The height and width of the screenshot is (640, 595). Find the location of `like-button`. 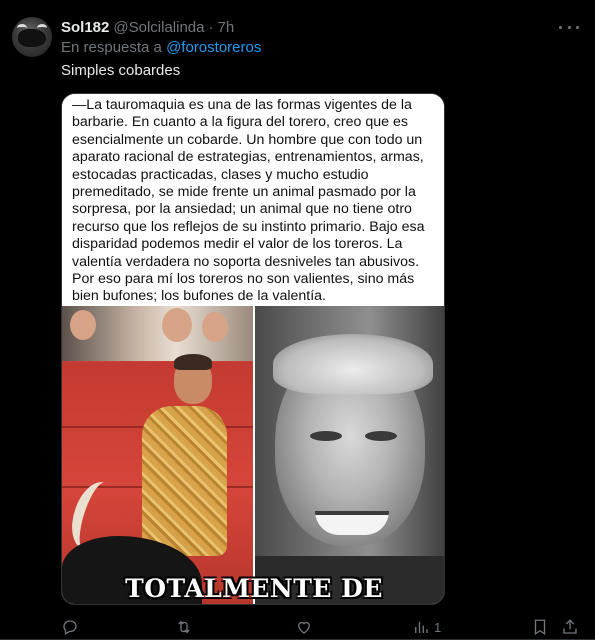

like-button is located at coordinates (304, 627).